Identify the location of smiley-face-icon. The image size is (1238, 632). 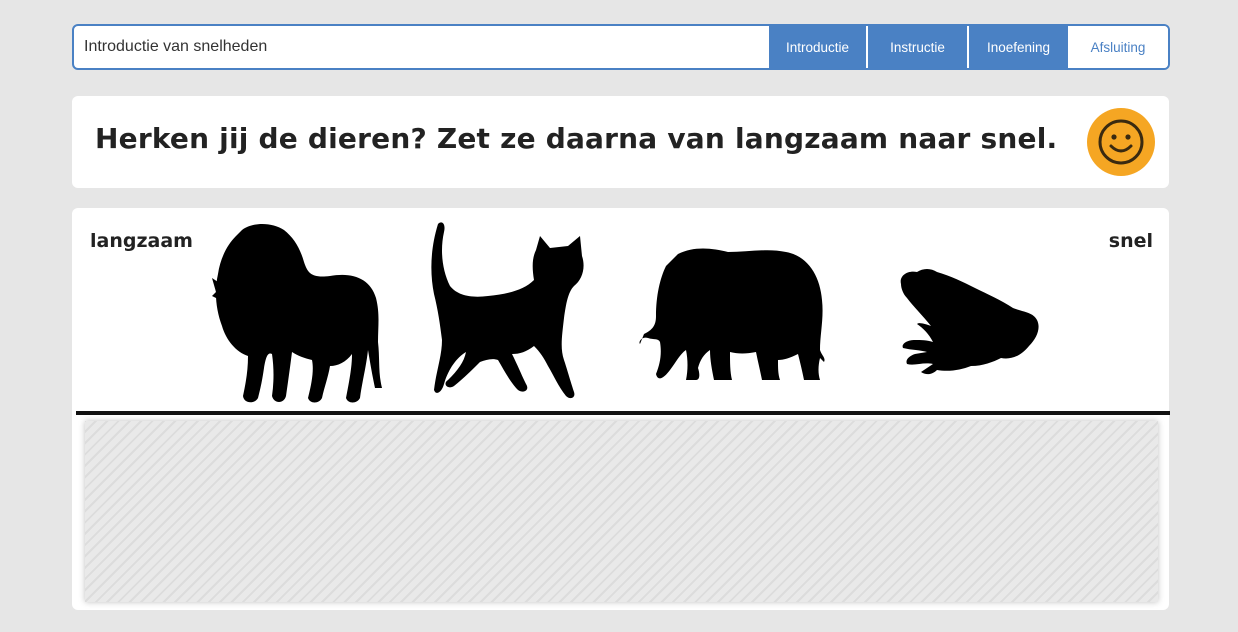
(1121, 142).